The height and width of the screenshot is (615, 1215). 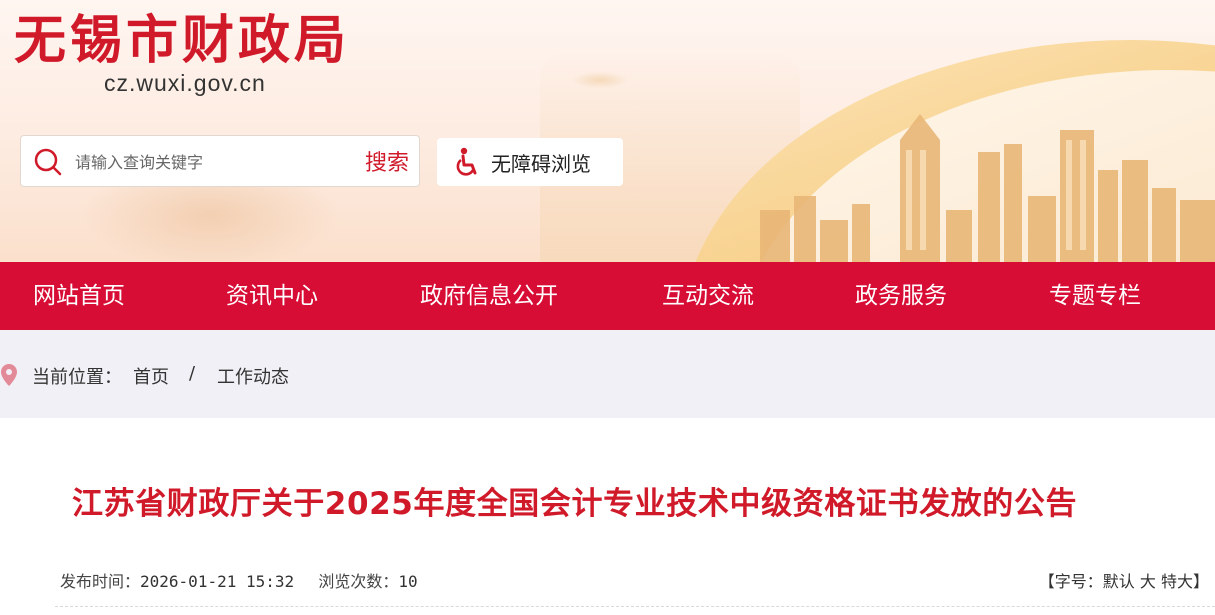 I want to click on main-nav: 网站首页 资讯中心 政府信息公开 互动交流 政务服务 专题专栏, so click(x=607, y=296).